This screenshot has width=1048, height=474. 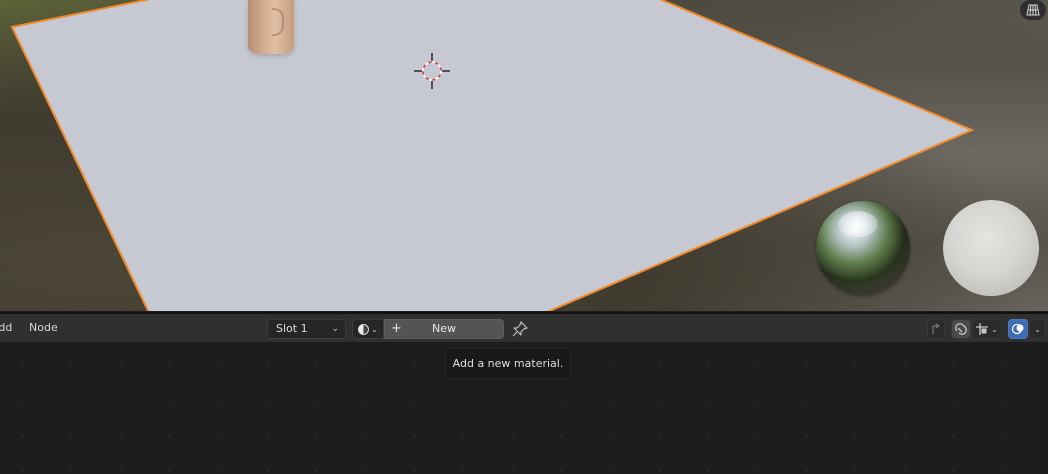 I want to click on node-editor-header: Add Node Slot 1 ⌄ ⌄ + New ⌄, so click(x=524, y=327).